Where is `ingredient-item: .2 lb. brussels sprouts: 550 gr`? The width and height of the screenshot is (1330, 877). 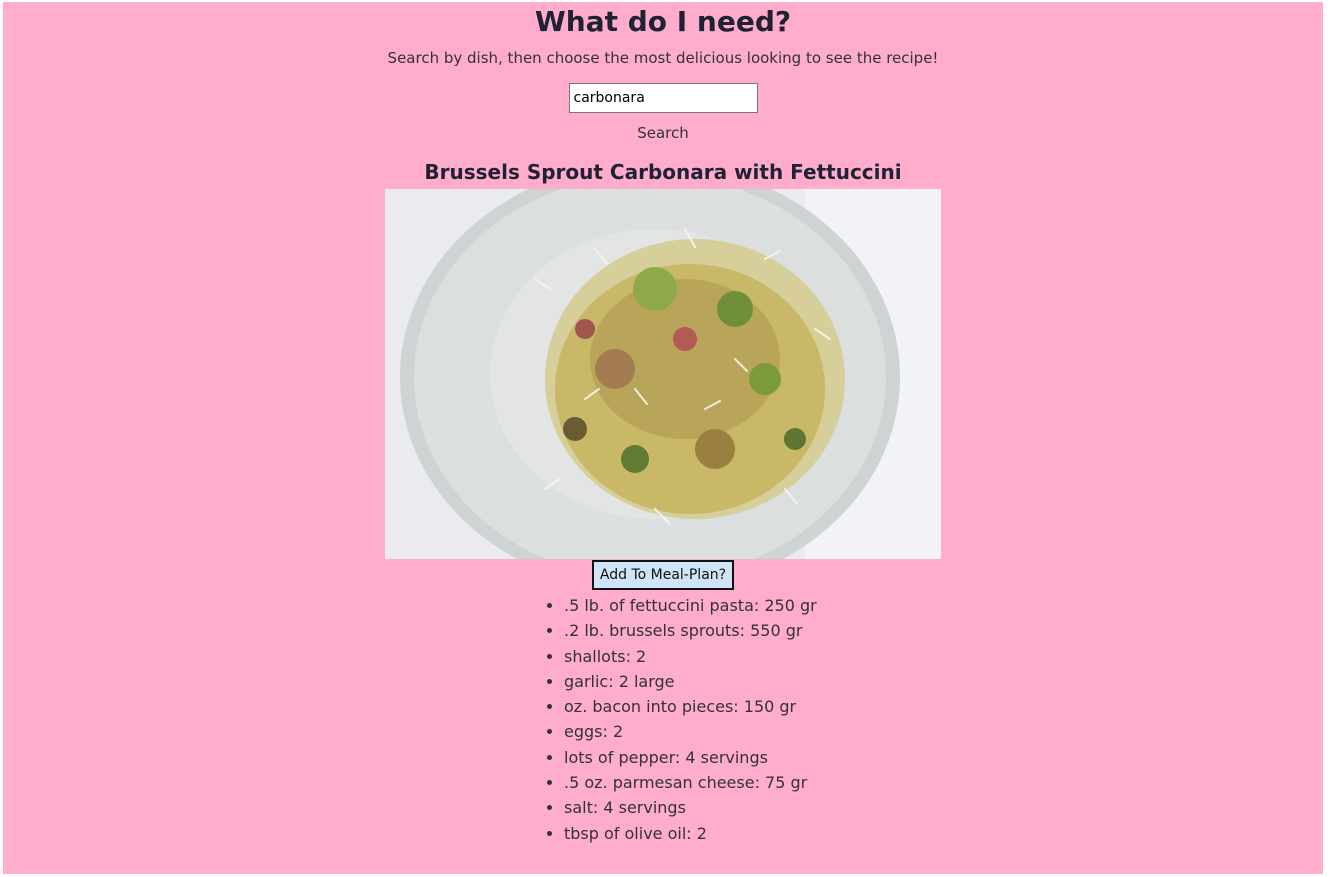 ingredient-item: .2 lb. brussels sprouts: 550 gr is located at coordinates (943, 630).